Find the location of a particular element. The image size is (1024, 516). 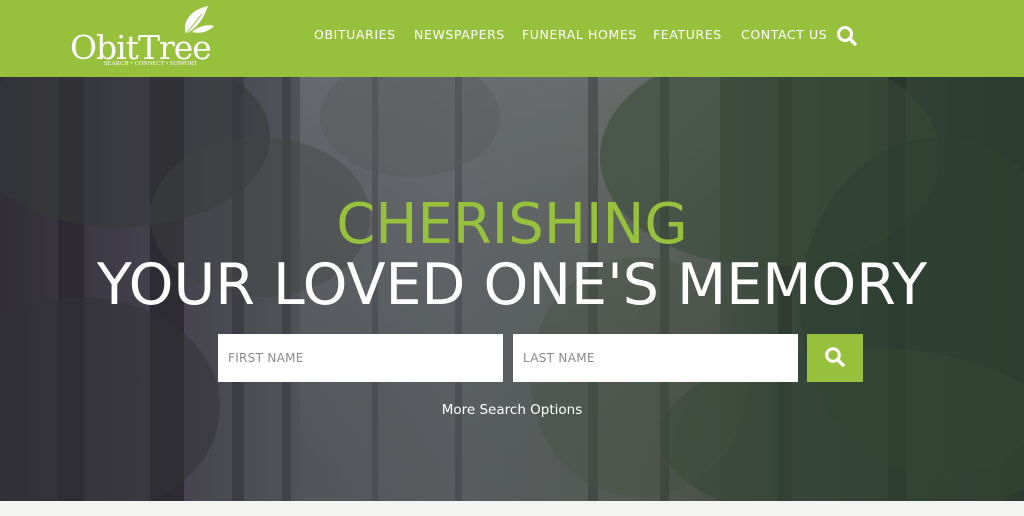

search-button is located at coordinates (835, 358).